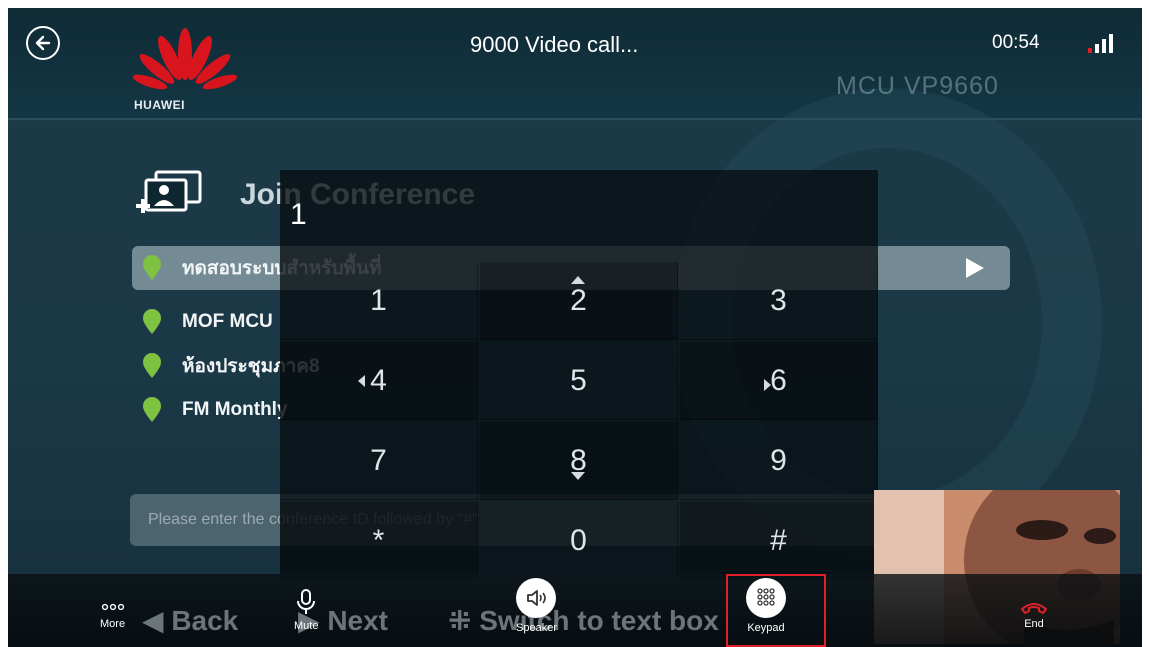 The image size is (1149, 647). I want to click on speaker-icon, so click(537, 598).